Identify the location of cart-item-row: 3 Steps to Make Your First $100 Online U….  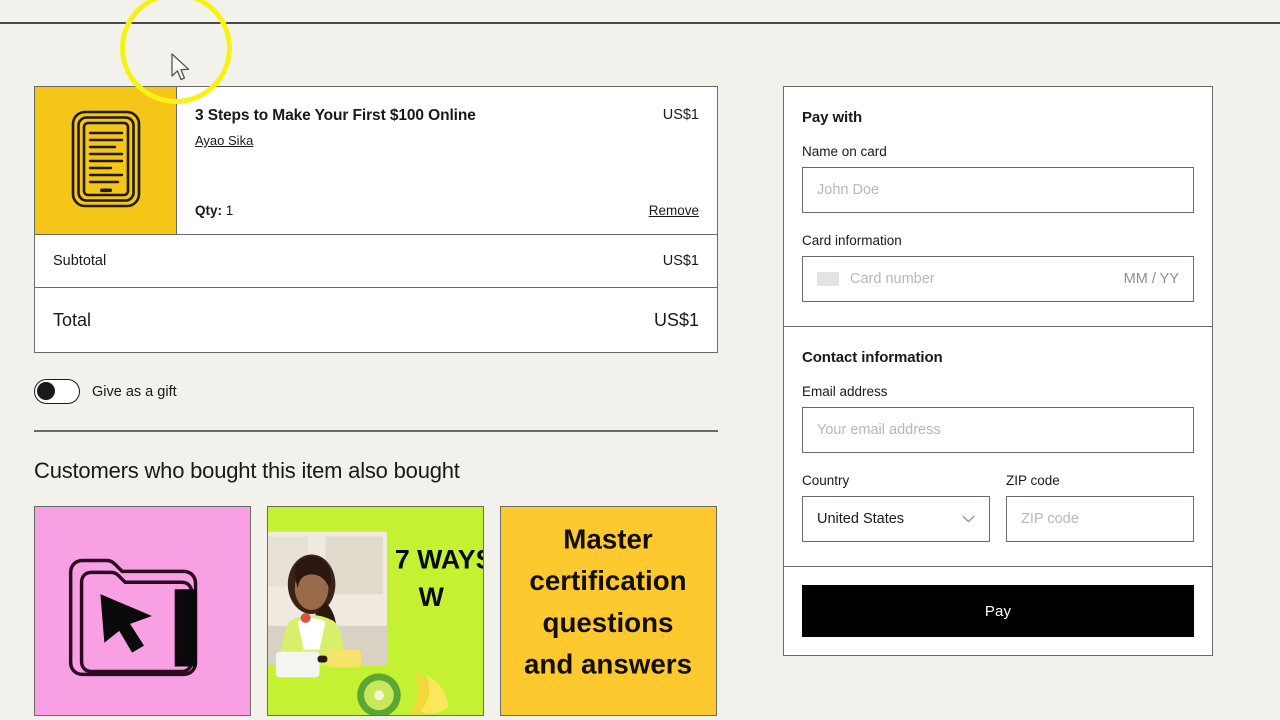
(376, 161).